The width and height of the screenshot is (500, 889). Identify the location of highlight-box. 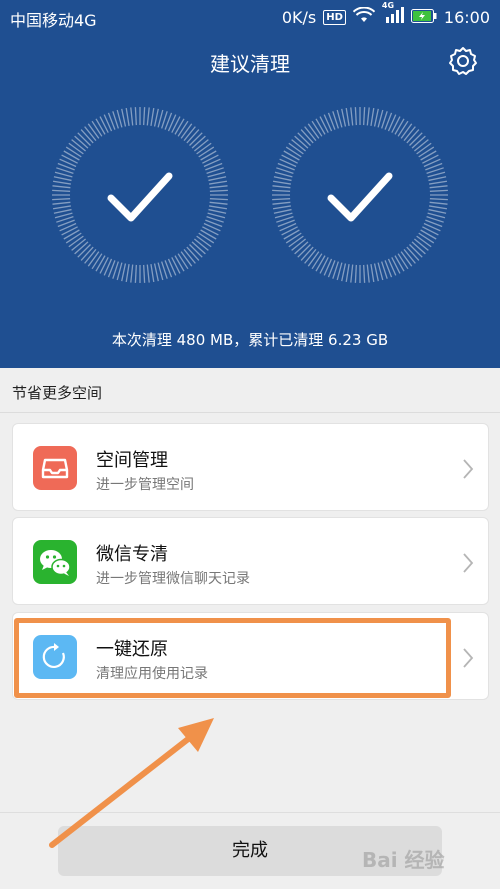
(232, 658).